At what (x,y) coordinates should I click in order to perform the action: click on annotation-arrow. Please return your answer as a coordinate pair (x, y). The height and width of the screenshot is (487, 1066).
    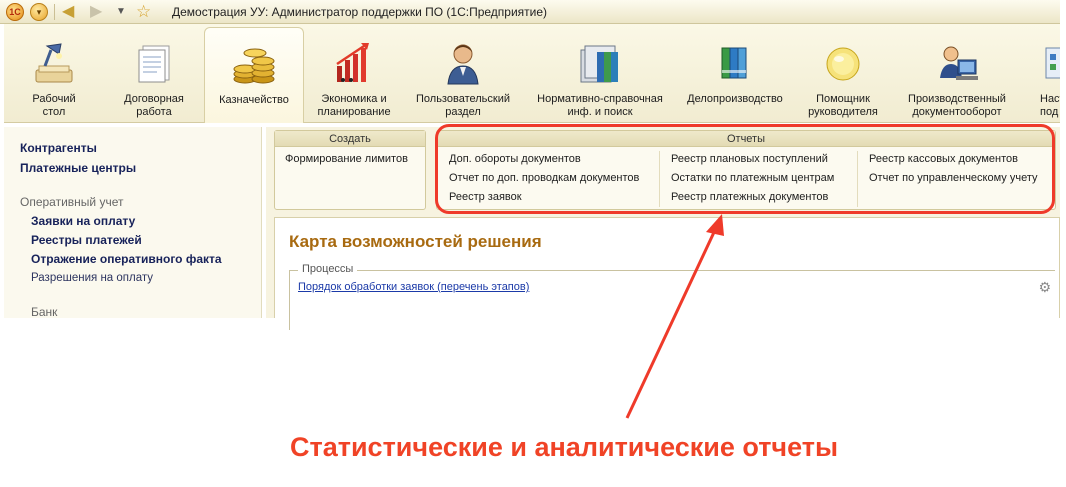
    Looking at the image, I should click on (674, 316).